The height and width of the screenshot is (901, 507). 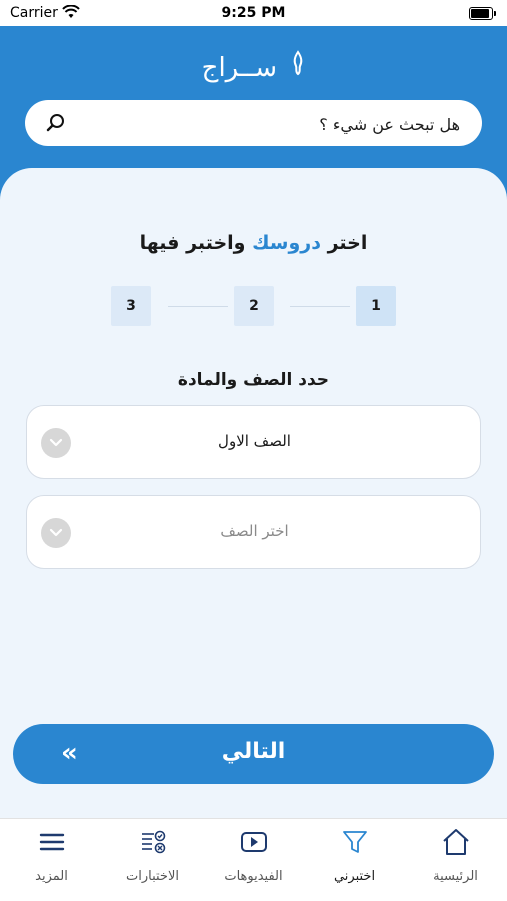 What do you see at coordinates (273, 124) in the screenshot?
I see `search-input` at bounding box center [273, 124].